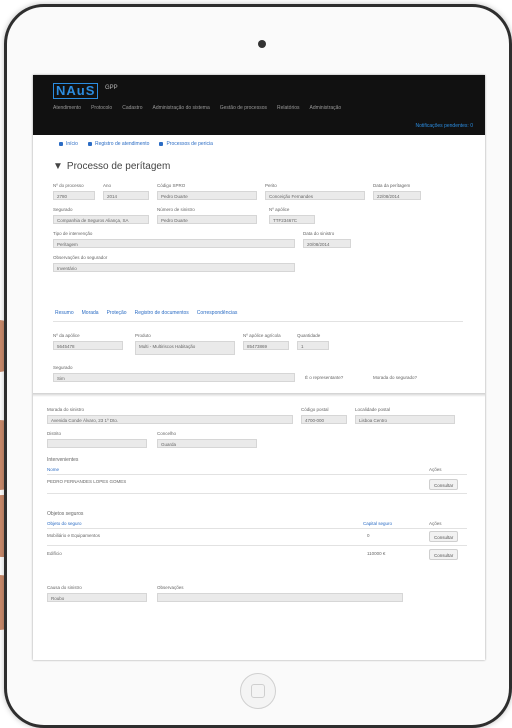 The height and width of the screenshot is (728, 512). Describe the element at coordinates (80, 257) in the screenshot. I see `field-label: Observações do segurador` at that location.